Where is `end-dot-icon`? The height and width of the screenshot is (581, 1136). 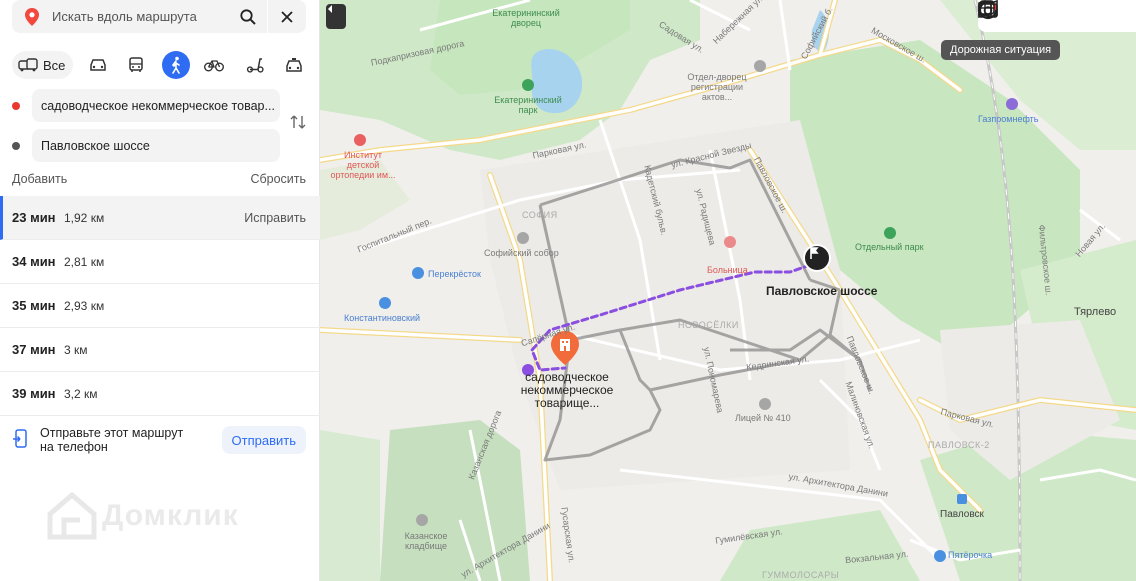 end-dot-icon is located at coordinates (16, 145).